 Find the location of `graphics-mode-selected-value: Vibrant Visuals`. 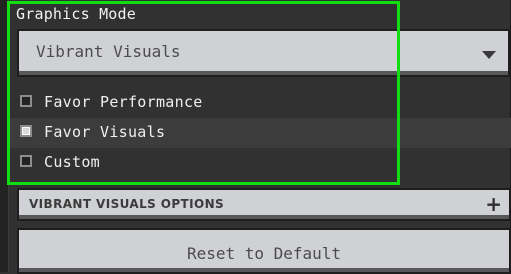

graphics-mode-selected-value: Vibrant Visuals is located at coordinates (108, 51).